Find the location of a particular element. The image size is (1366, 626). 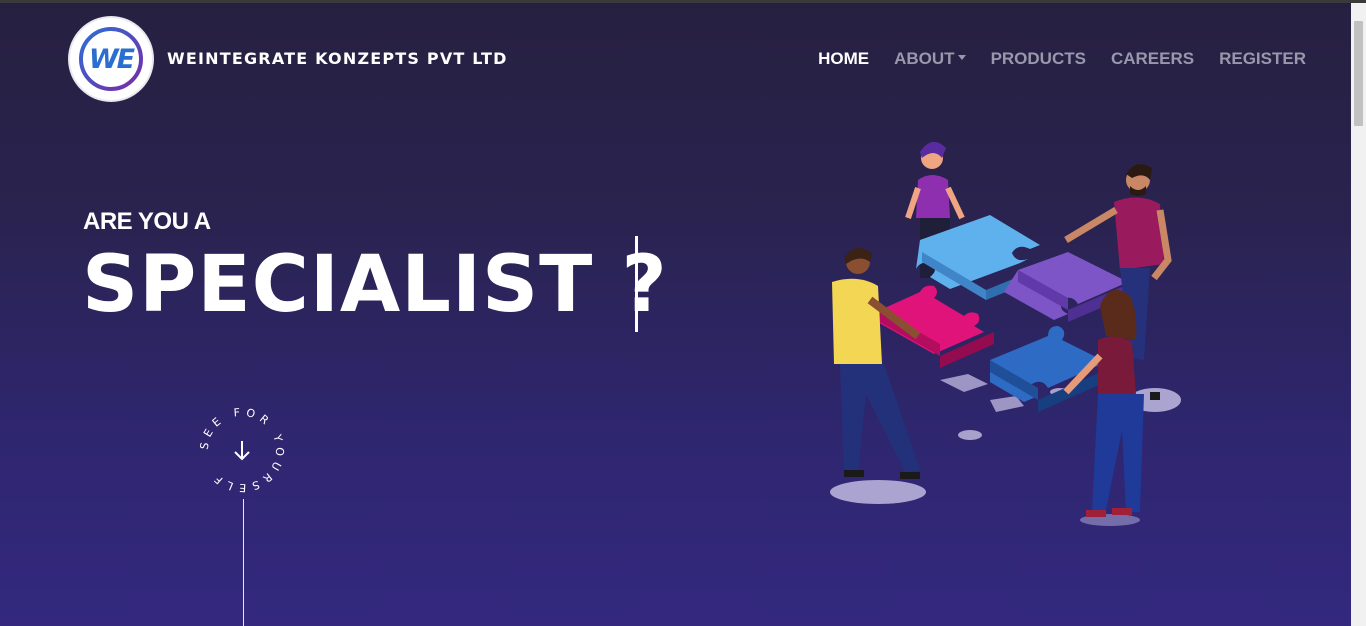

nav-about-label: ABOUT is located at coordinates (924, 58).